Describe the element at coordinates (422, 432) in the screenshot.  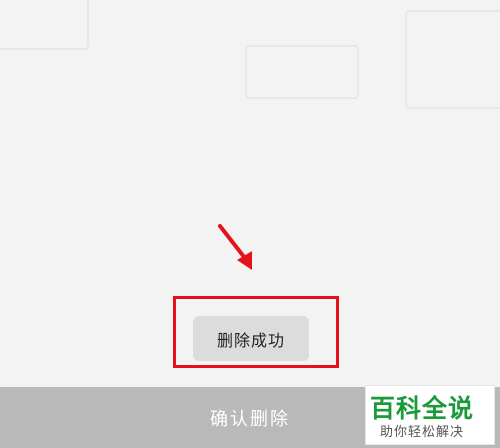
I see `watermark-subtitle: 助你轻松解决` at that location.